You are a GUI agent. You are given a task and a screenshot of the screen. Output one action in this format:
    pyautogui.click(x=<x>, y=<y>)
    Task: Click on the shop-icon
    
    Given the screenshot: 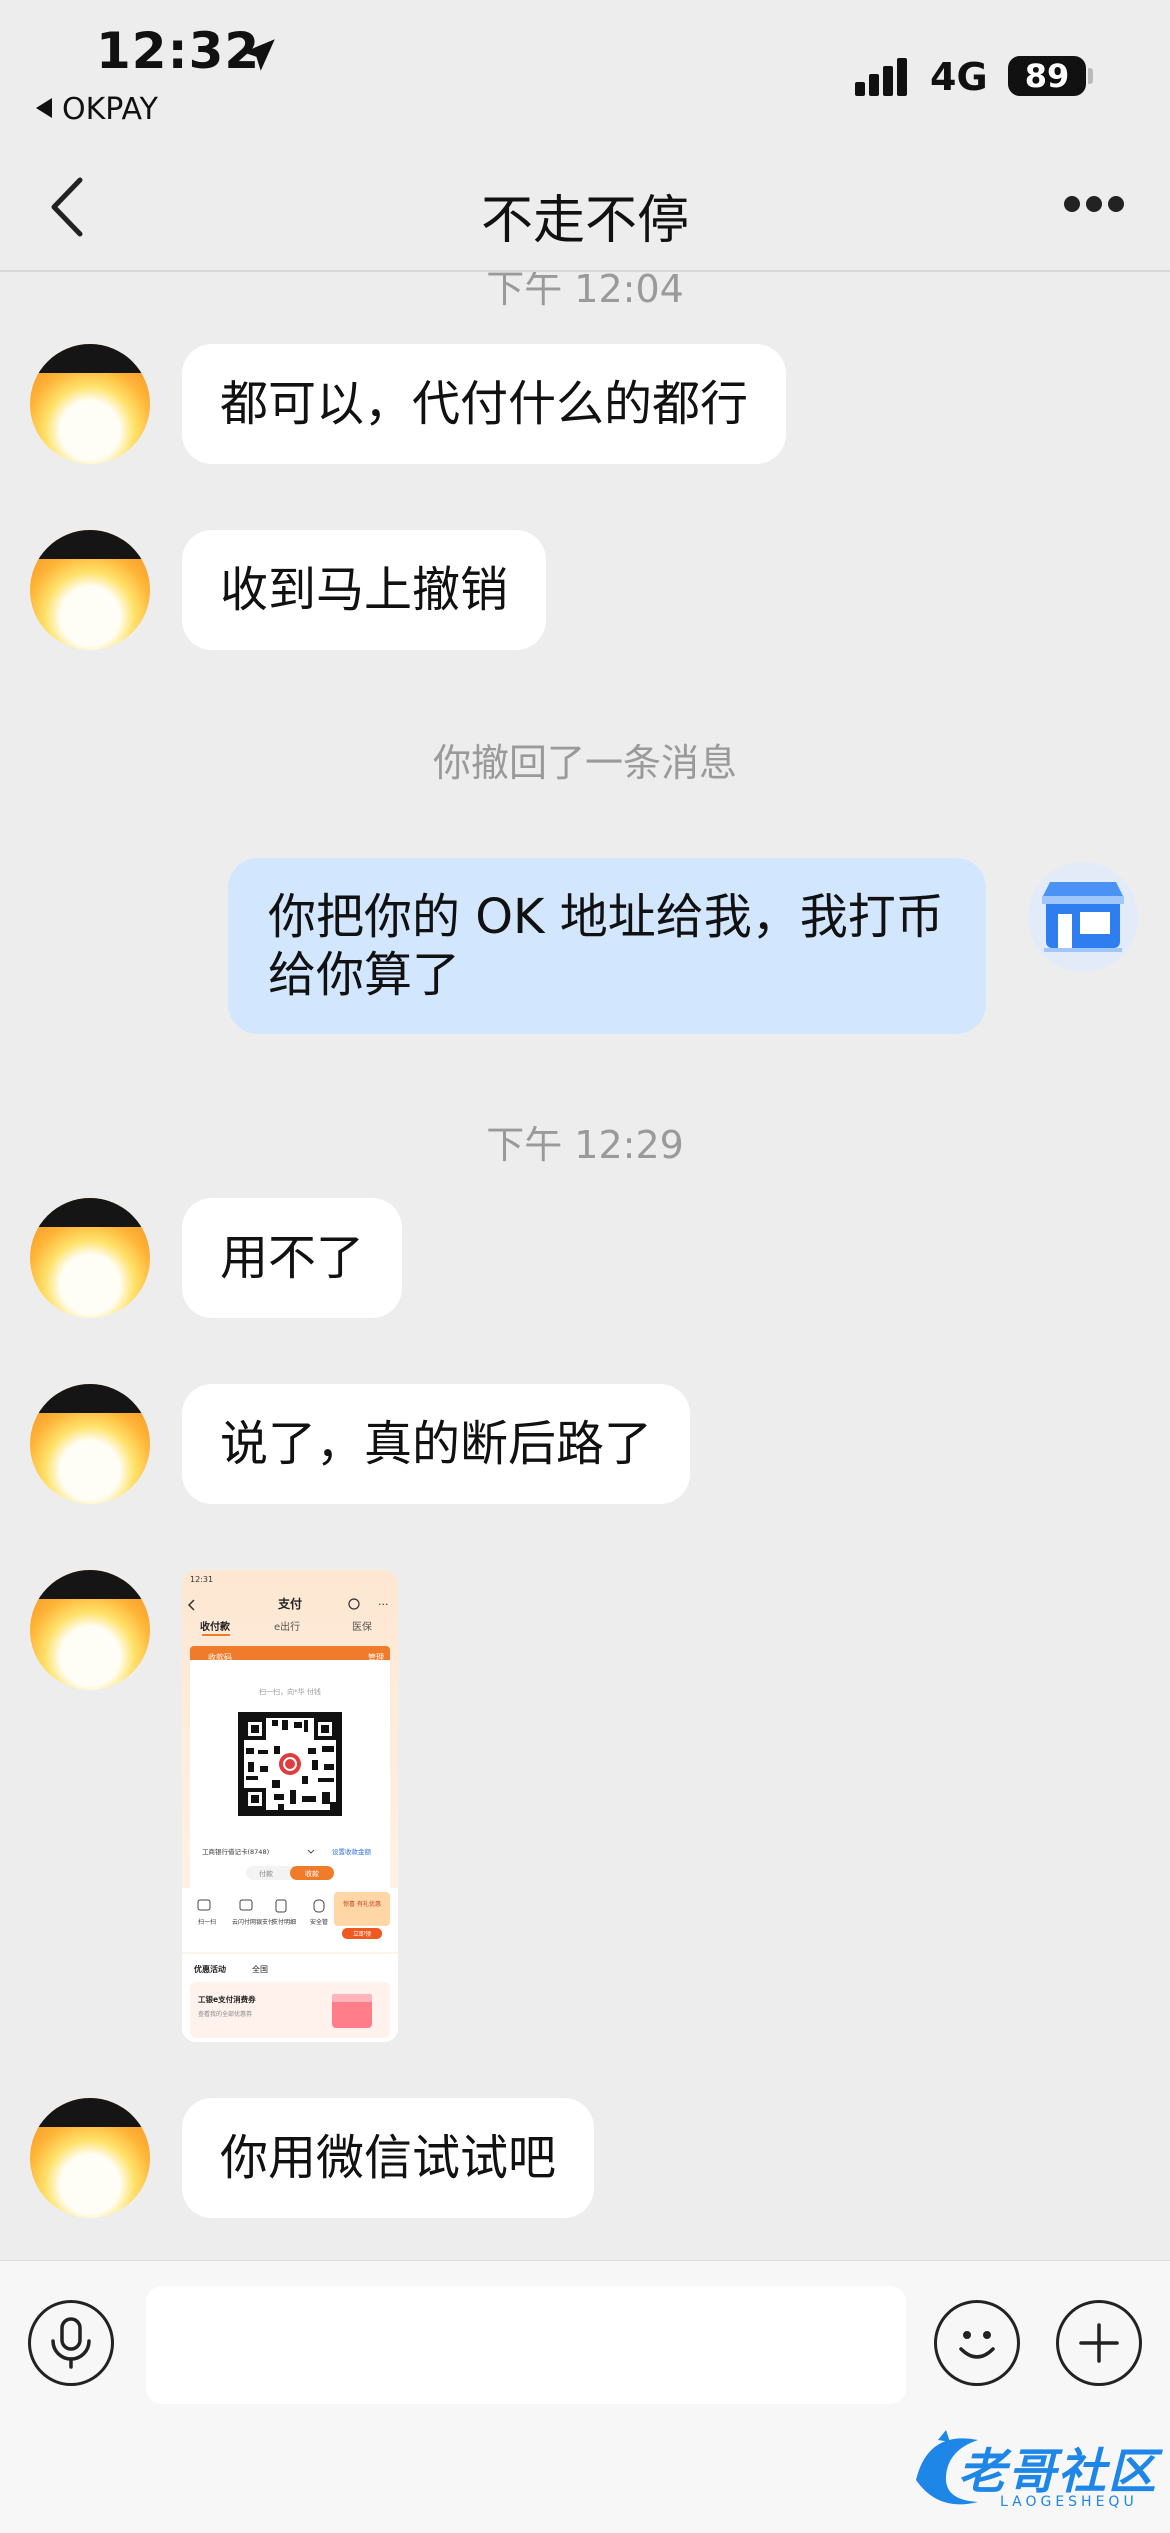 What is the action you would take?
    pyautogui.click(x=1083, y=917)
    